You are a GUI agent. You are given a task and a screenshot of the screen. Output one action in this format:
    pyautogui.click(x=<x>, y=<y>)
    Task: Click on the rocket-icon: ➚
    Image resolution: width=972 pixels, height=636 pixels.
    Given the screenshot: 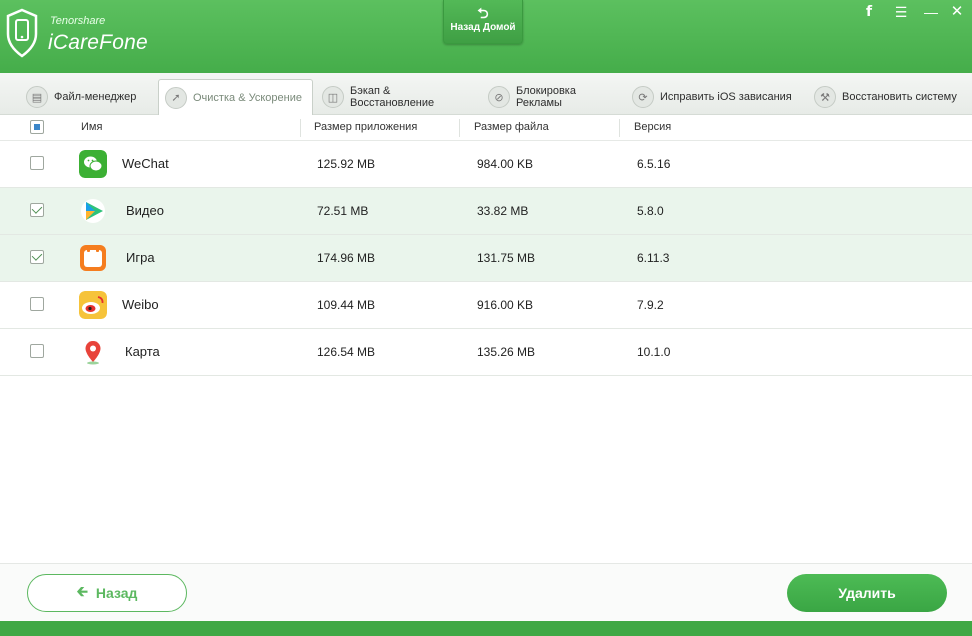 What is the action you would take?
    pyautogui.click(x=176, y=97)
    